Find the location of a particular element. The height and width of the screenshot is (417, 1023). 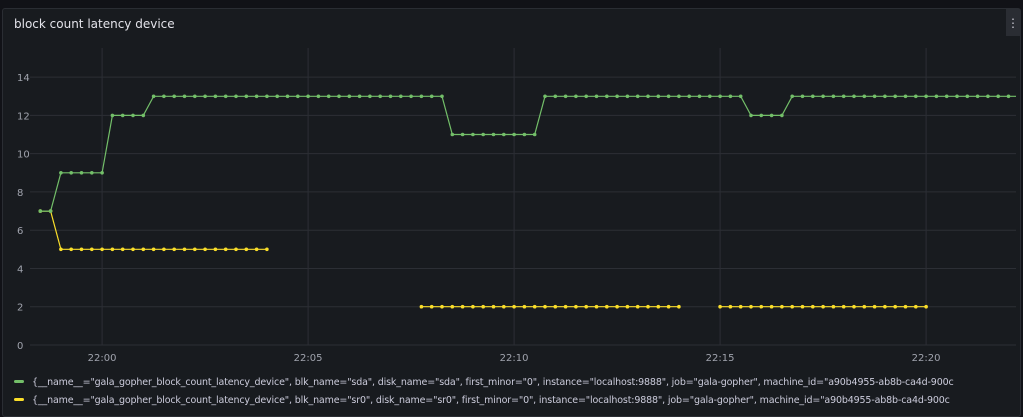

y-tick-label: 0 is located at coordinates (20, 346).